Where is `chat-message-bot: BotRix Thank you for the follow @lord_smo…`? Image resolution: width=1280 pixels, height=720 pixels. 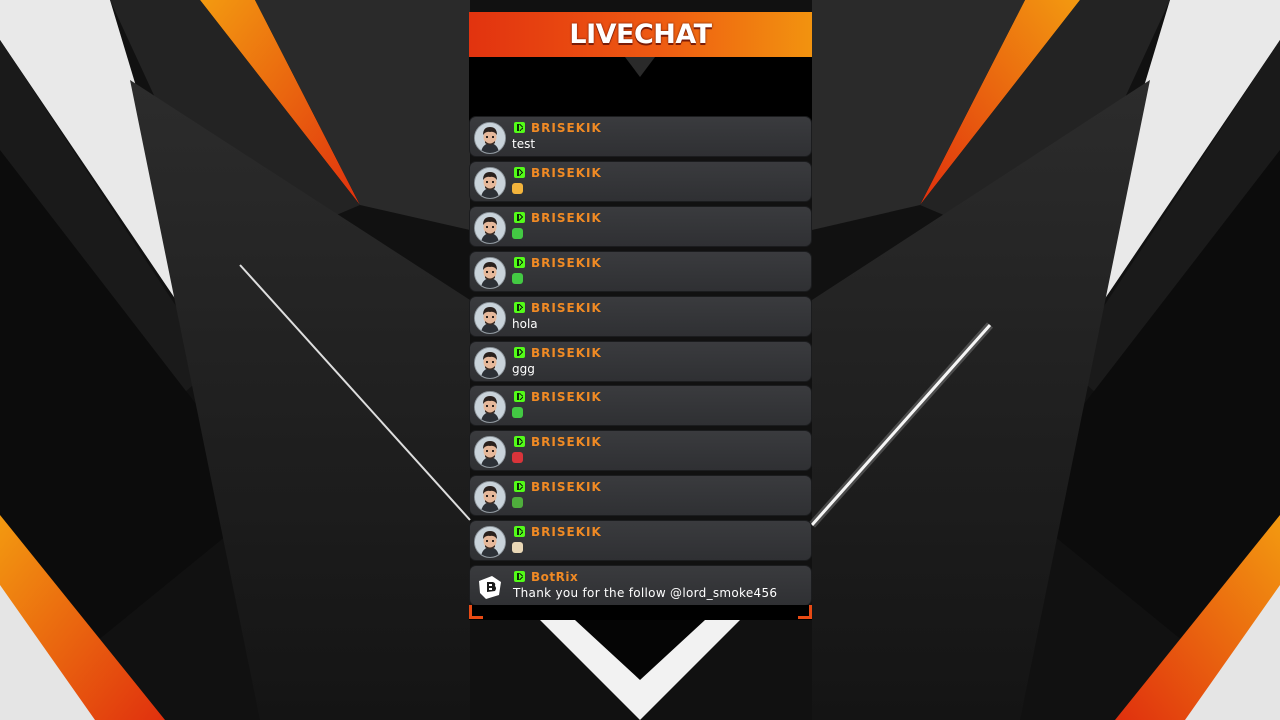 chat-message-bot: BotRix Thank you for the follow @lord_smo… is located at coordinates (640, 585).